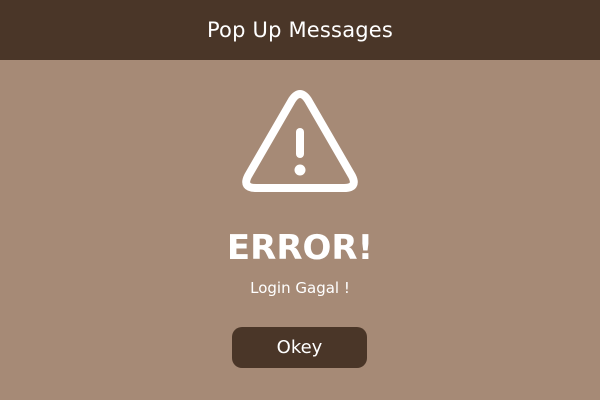  What do you see at coordinates (299, 347) in the screenshot?
I see `okey-button: Okey` at bounding box center [299, 347].